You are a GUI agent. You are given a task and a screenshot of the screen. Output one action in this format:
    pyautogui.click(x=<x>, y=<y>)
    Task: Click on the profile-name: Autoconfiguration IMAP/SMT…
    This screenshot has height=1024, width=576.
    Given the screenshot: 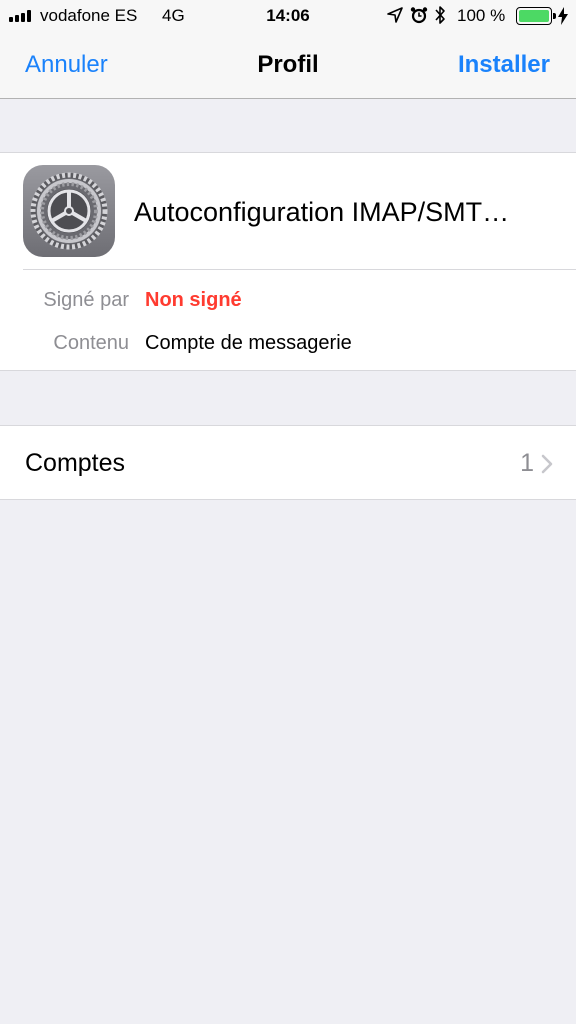 What is the action you would take?
    pyautogui.click(x=322, y=212)
    